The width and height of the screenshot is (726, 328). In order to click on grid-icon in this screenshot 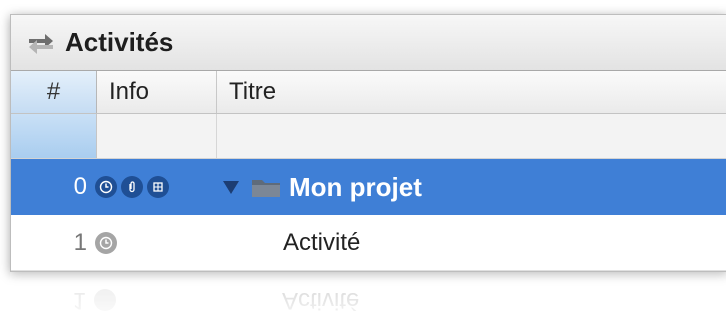, I will do `click(158, 187)`.